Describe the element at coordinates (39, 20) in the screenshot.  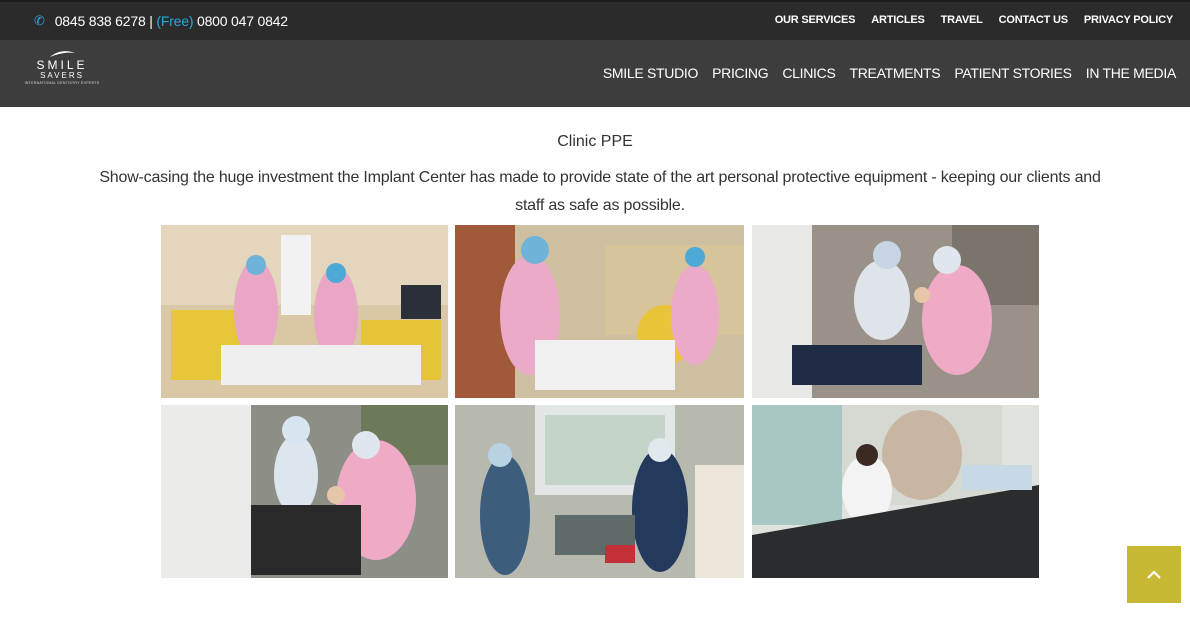
I see `phone-icon: ✆` at that location.